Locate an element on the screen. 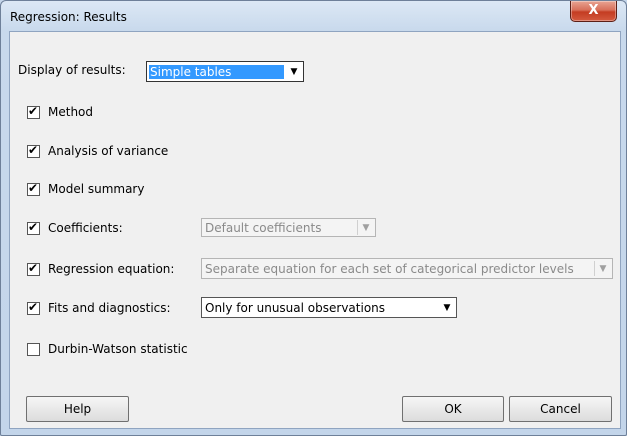 This screenshot has height=436, width=627. coefficients-value: Default coefficients is located at coordinates (263, 227).